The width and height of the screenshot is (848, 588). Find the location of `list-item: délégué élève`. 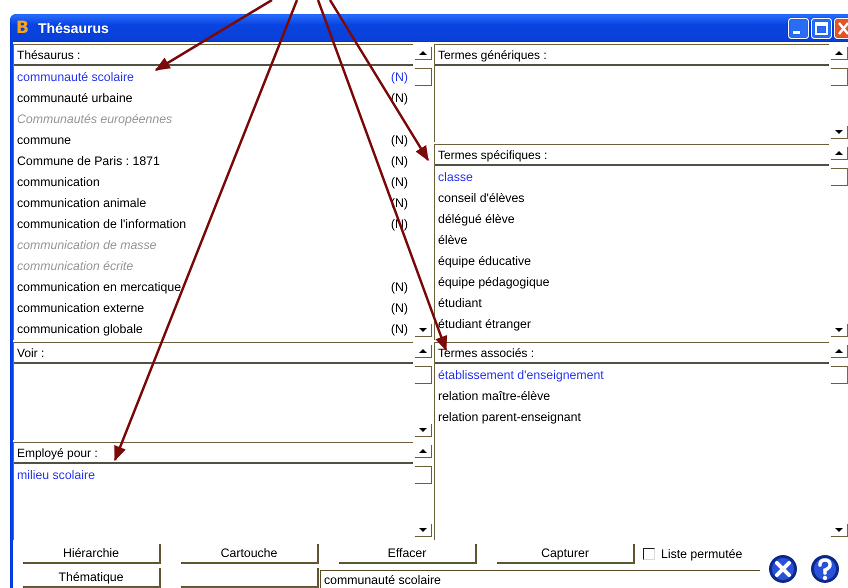

list-item: délégué élève is located at coordinates (632, 218).